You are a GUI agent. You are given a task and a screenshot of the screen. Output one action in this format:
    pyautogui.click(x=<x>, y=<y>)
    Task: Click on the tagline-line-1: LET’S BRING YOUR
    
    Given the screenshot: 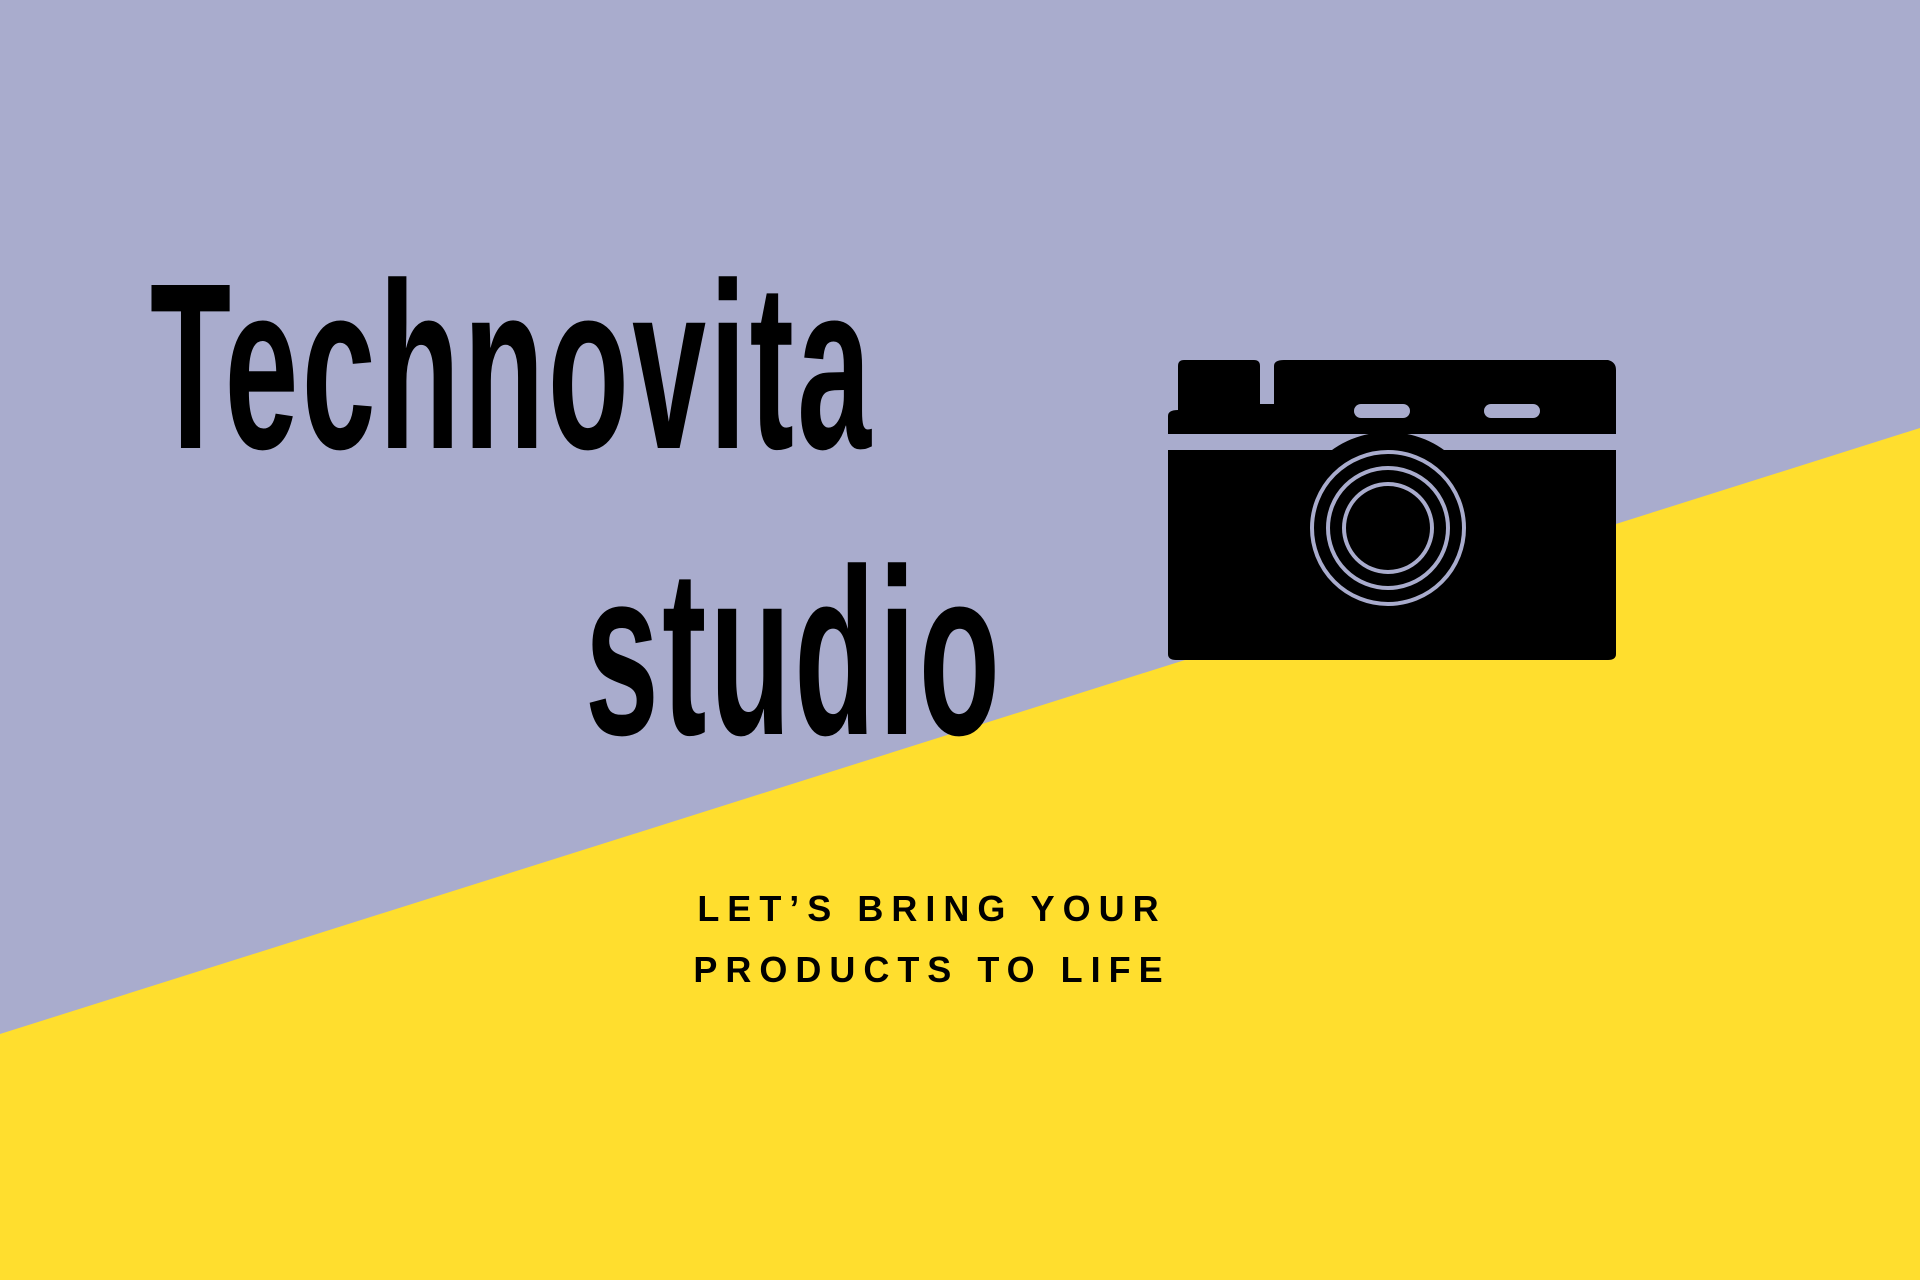 What is the action you would take?
    pyautogui.click(x=932, y=908)
    